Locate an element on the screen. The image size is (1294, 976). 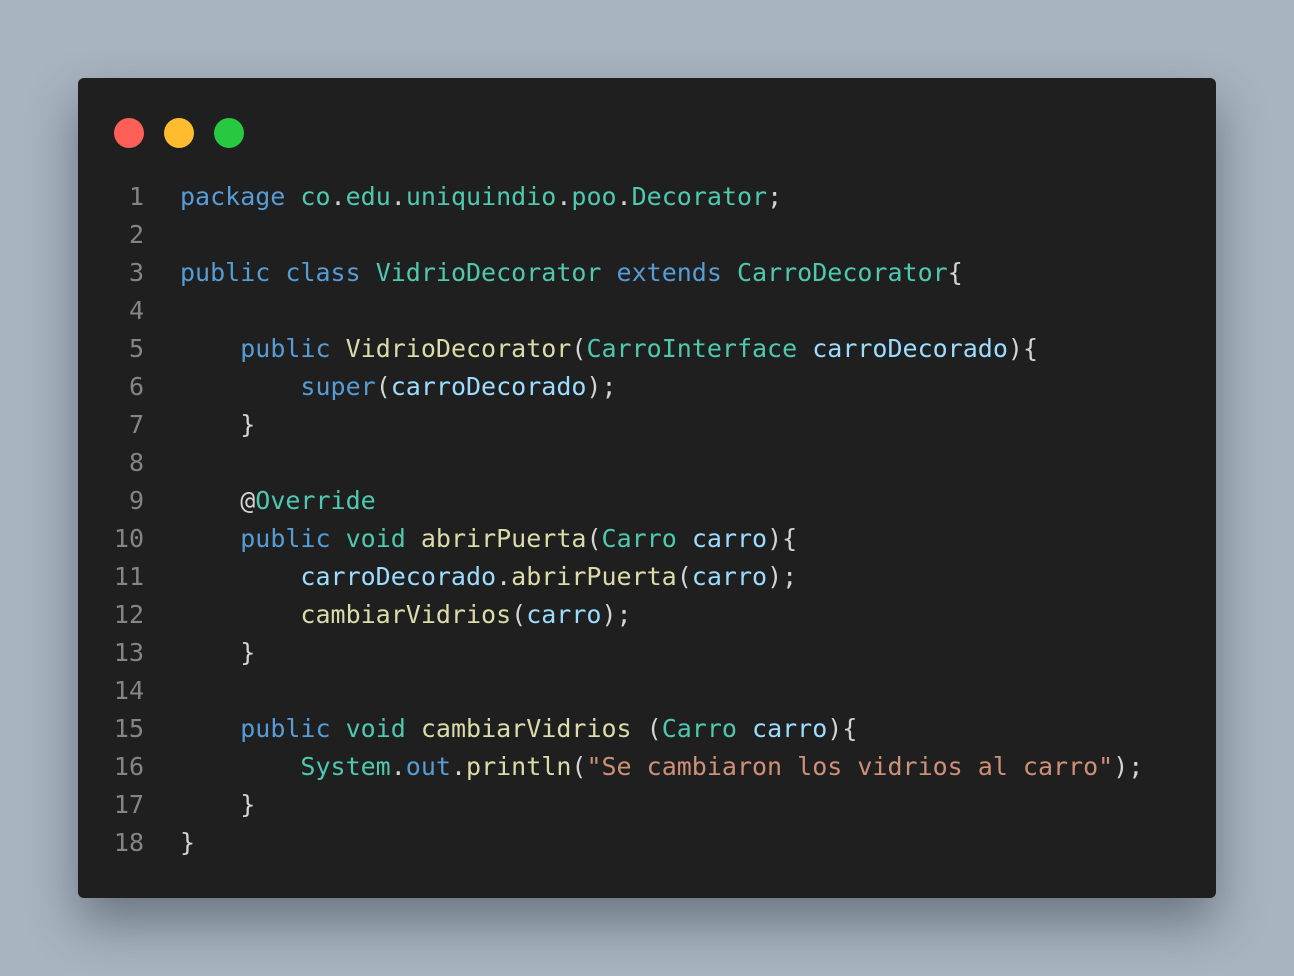
maximize-button is located at coordinates (229, 133).